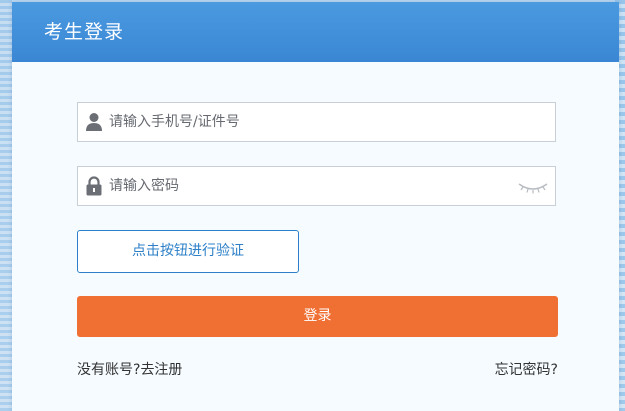 The width and height of the screenshot is (625, 411). I want to click on user-icon, so click(94, 122).